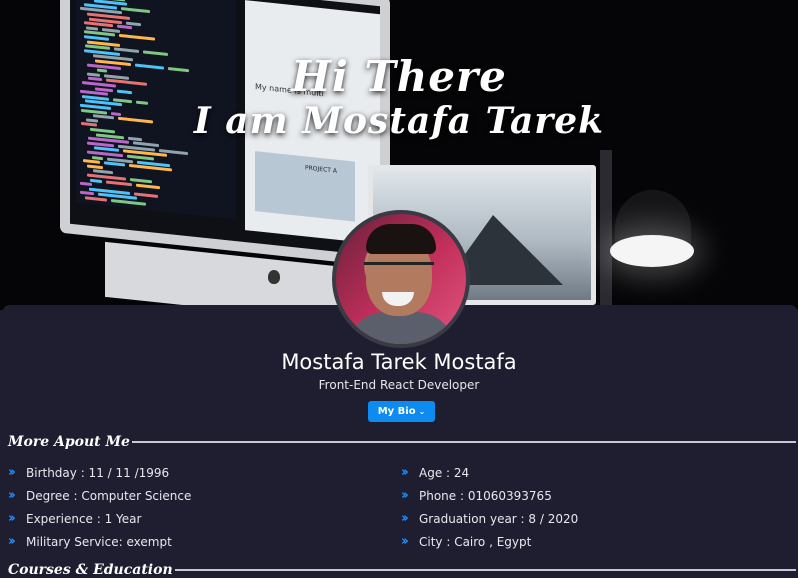  I want to click on lamp-stand, so click(606, 227).